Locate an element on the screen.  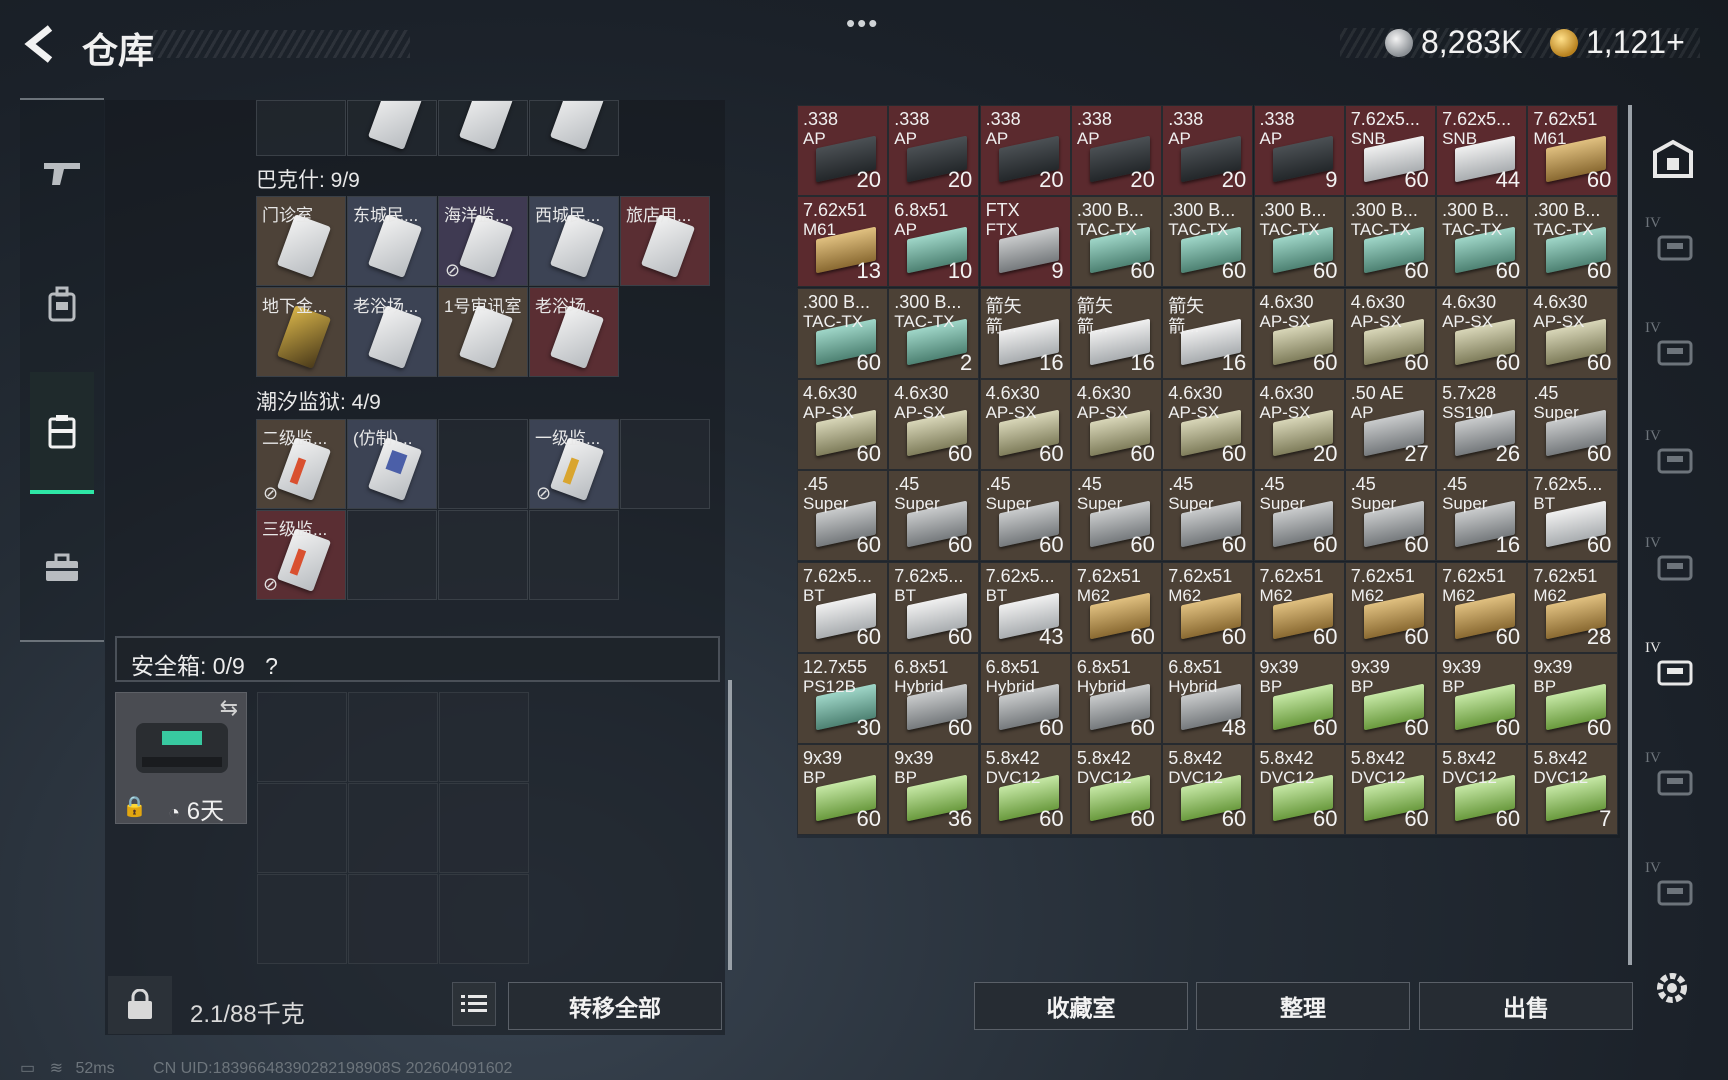
safe-box-item: ⇆ 🔒 ◔ 6天 is located at coordinates (181, 758).